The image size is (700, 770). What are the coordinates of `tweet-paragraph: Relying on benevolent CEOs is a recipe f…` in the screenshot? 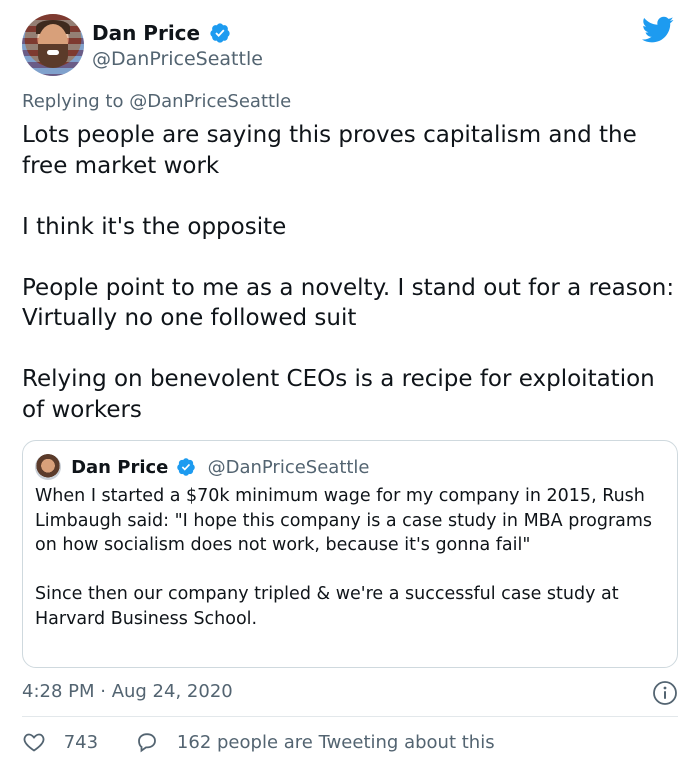 It's located at (342, 394).